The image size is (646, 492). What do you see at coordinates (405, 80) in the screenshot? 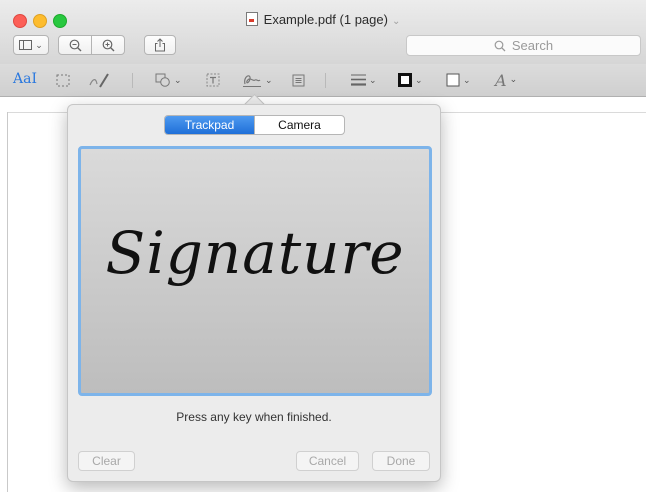
I see `border-color-icon` at bounding box center [405, 80].